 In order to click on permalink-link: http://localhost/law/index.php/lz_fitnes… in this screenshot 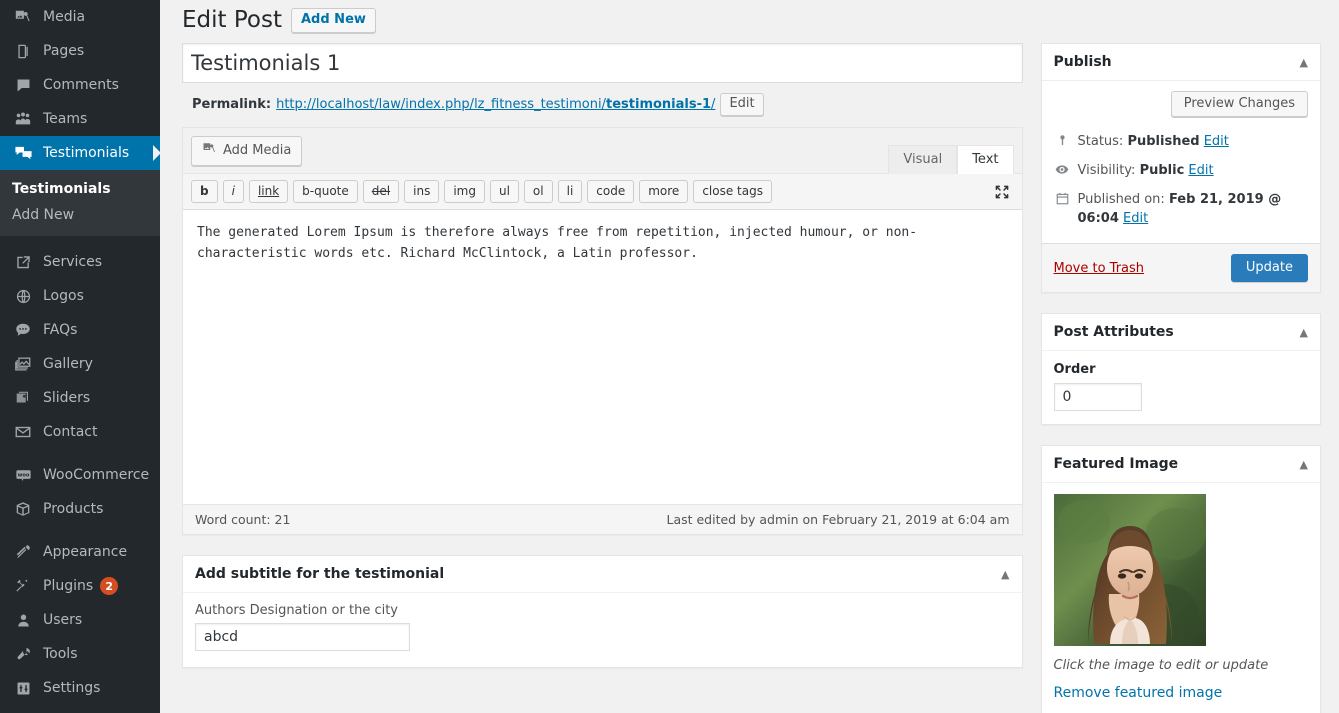, I will do `click(495, 104)`.